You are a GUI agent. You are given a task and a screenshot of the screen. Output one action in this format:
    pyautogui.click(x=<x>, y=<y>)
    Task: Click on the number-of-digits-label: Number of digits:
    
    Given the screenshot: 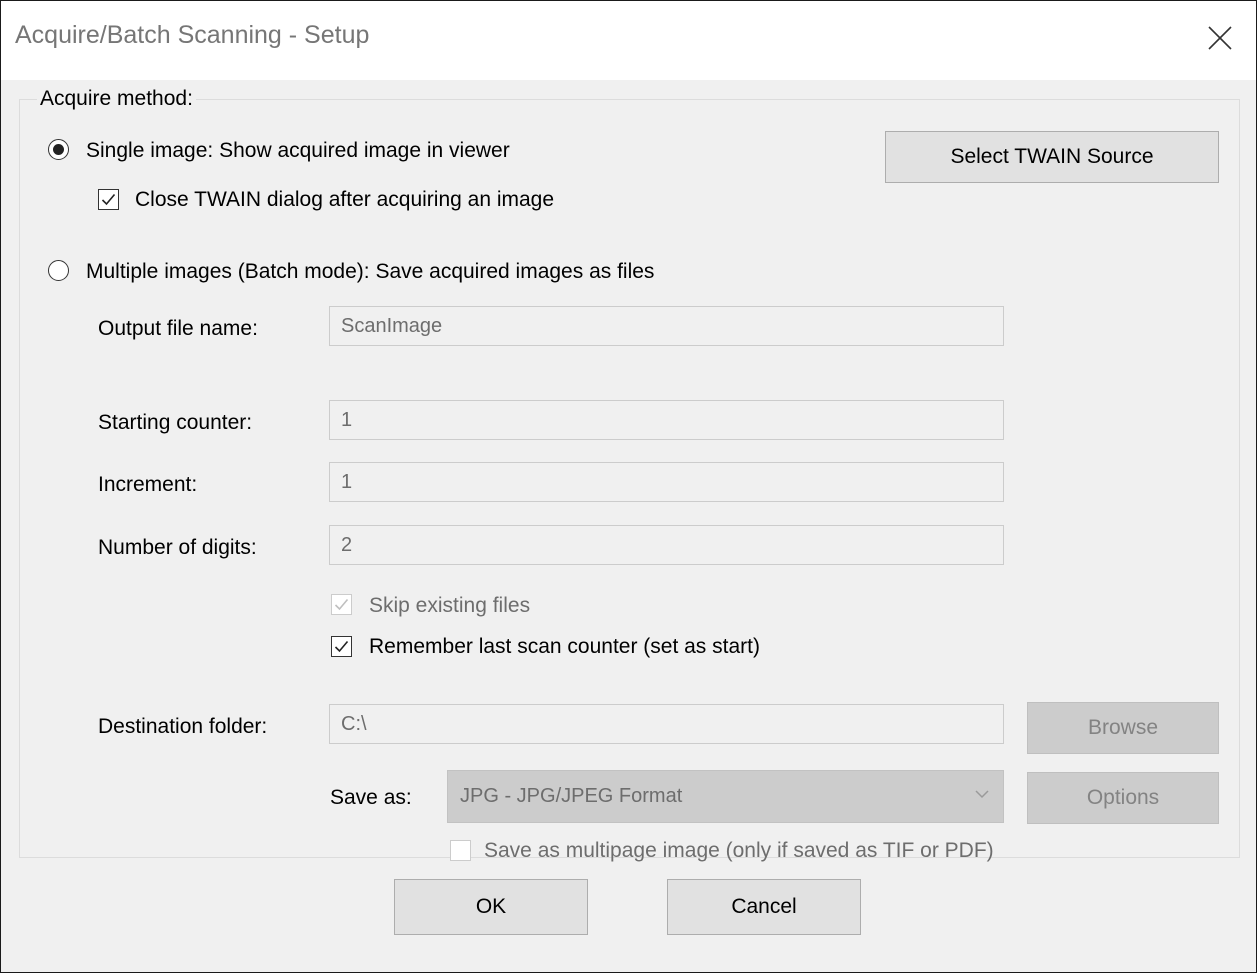 What is the action you would take?
    pyautogui.click(x=177, y=547)
    